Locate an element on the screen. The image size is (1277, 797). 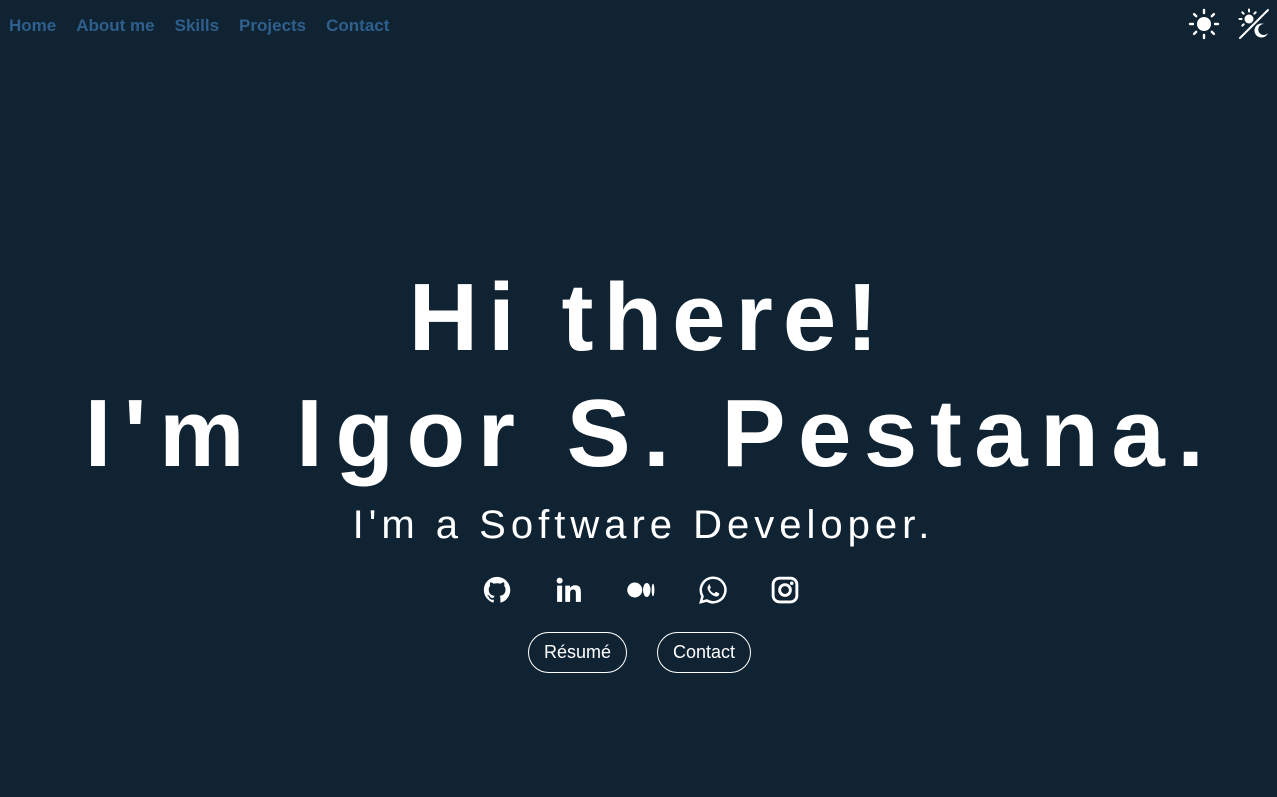
sun-icon is located at coordinates (1204, 24).